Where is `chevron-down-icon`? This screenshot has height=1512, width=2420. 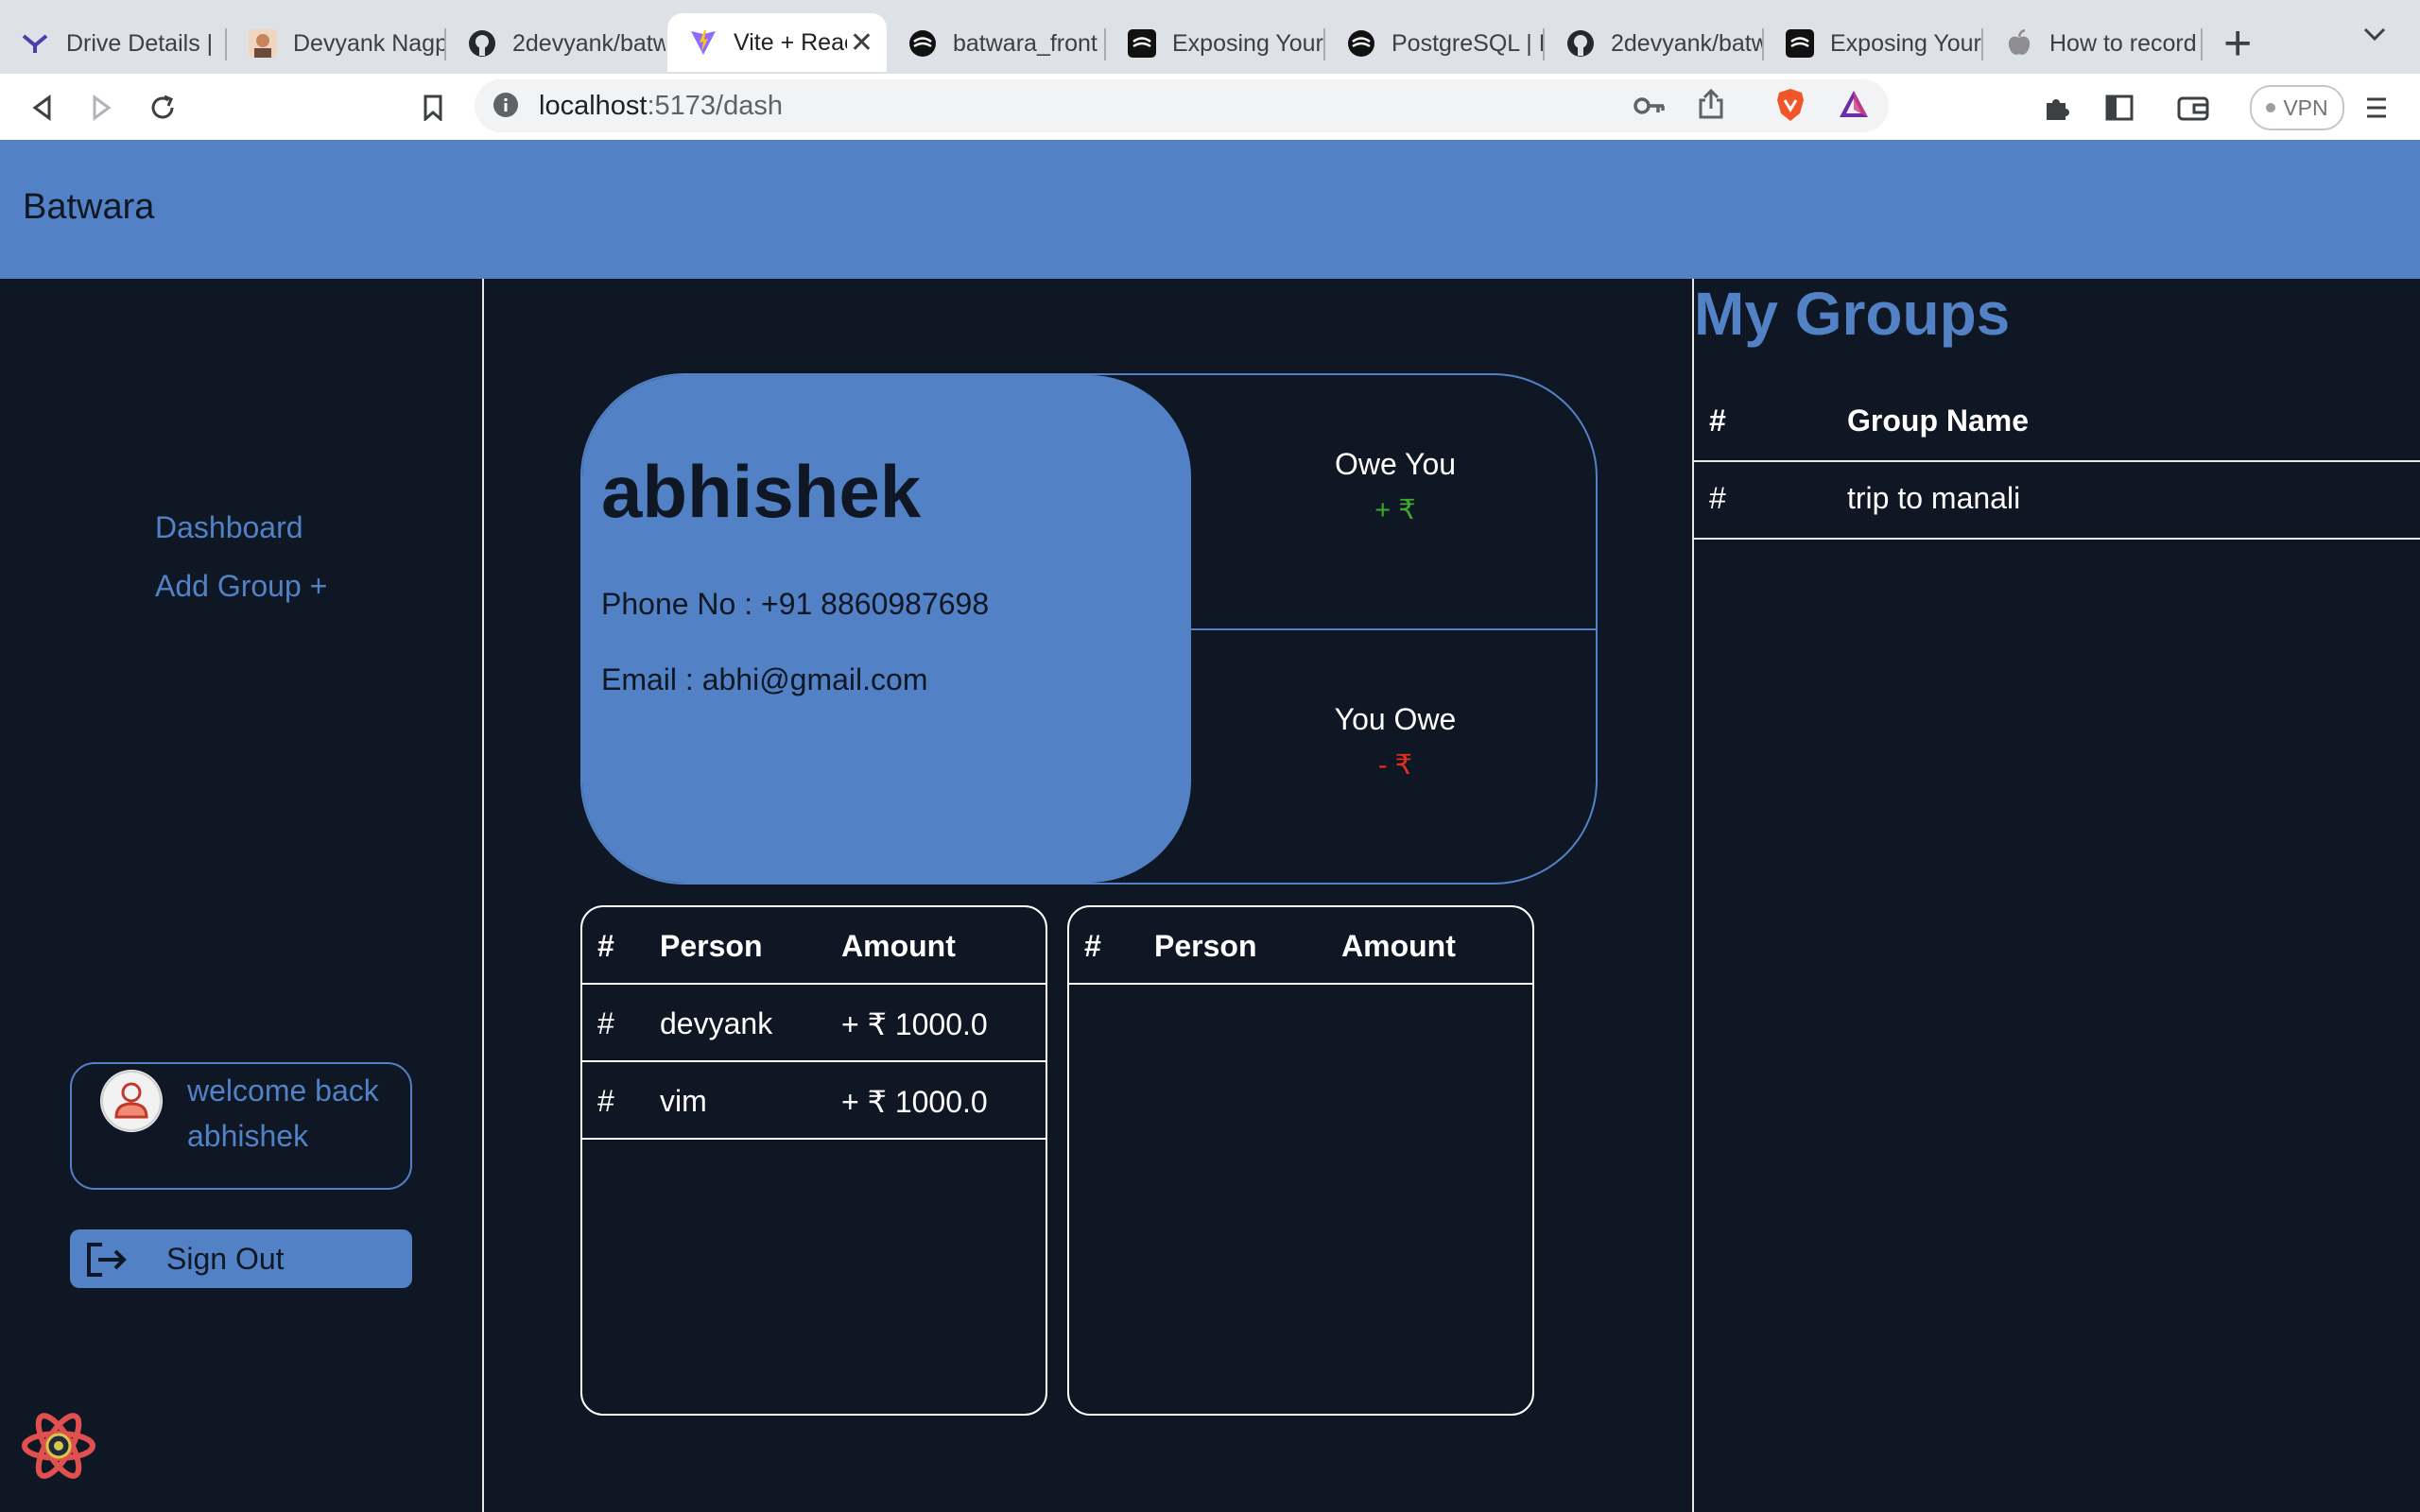
chevron-down-icon is located at coordinates (2374, 36).